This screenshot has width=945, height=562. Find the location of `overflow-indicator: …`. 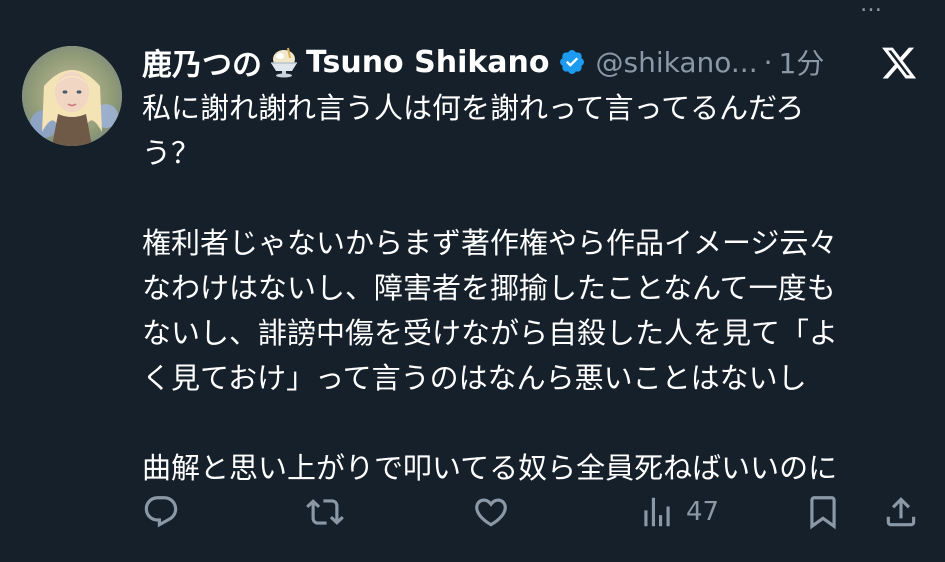

overflow-indicator: … is located at coordinates (872, 8).